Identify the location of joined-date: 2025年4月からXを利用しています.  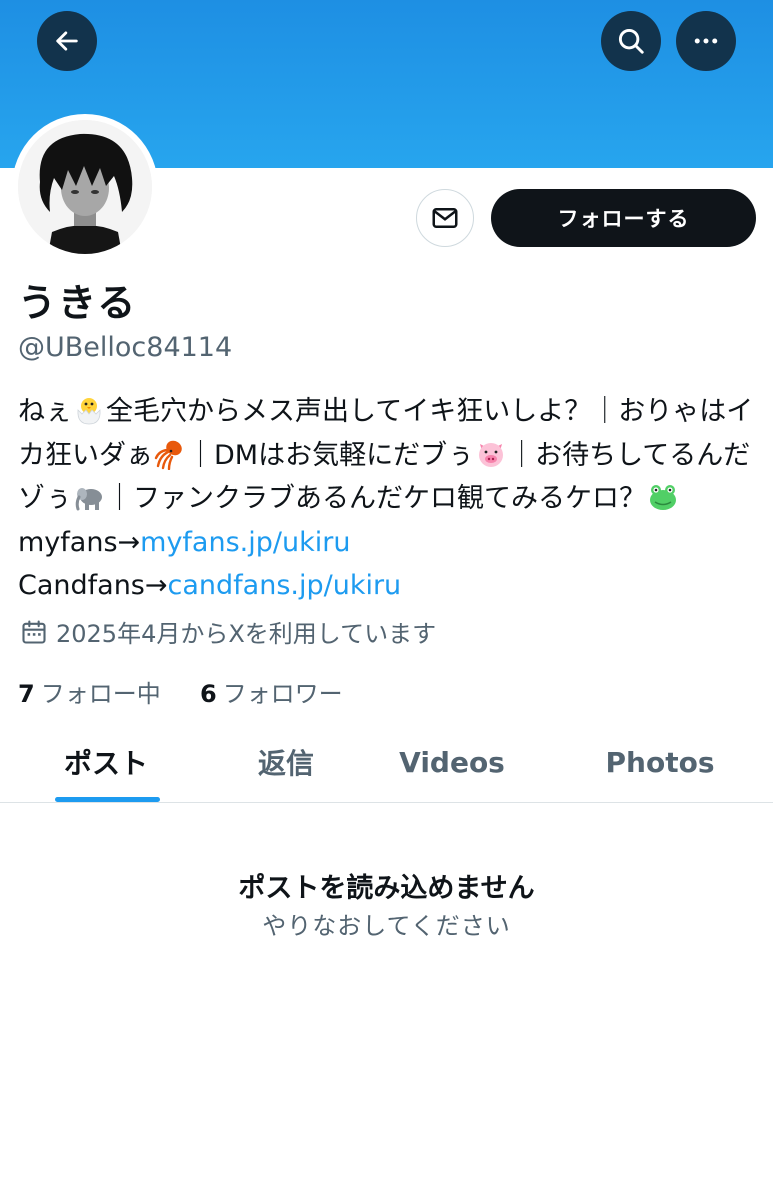
(228, 631).